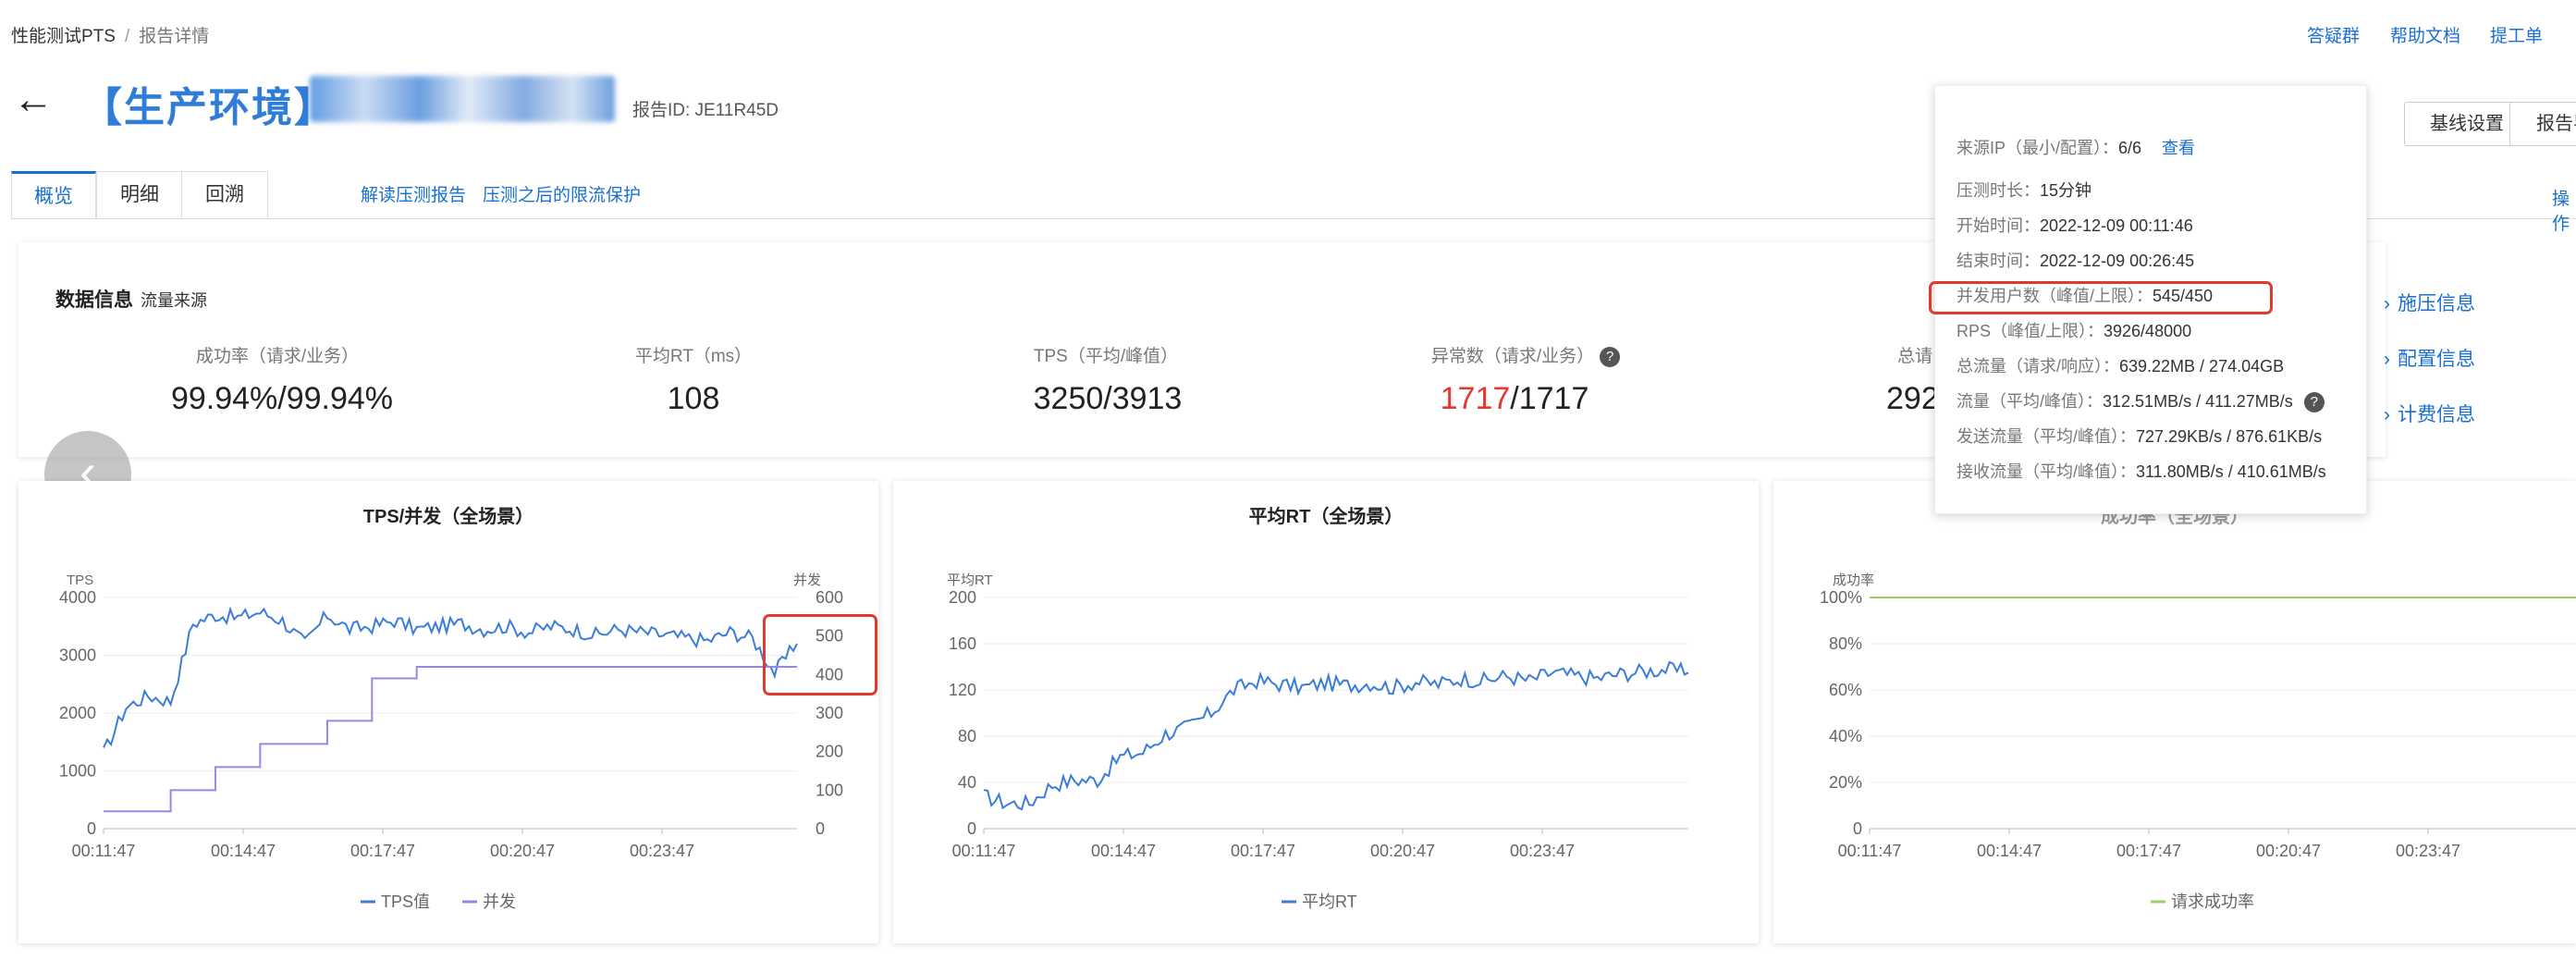 This screenshot has width=2576, height=960. What do you see at coordinates (2231, 472) in the screenshot?
I see `tooltip-row-value: 311.80MB/s / 410.61MB/s` at bounding box center [2231, 472].